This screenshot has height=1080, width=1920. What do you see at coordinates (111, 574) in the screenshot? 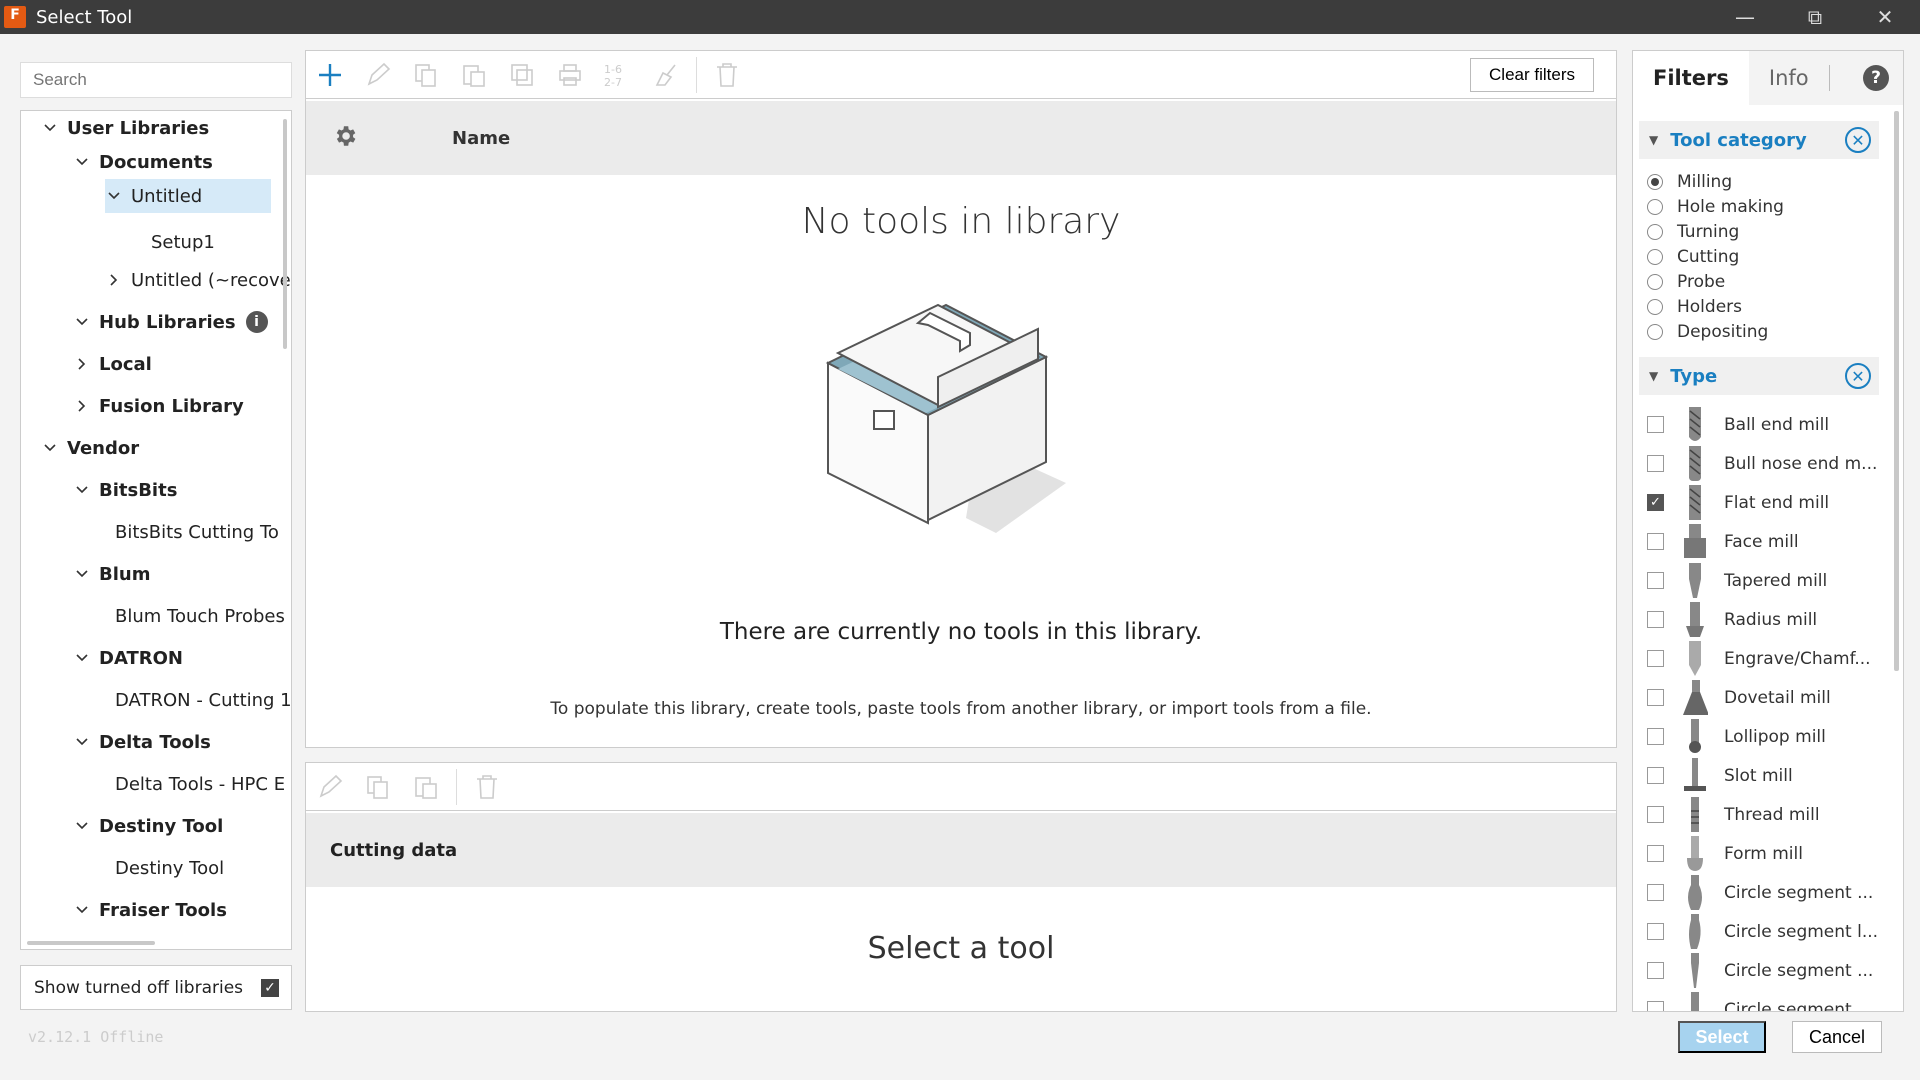
I see `tree-item-blum: Blum` at bounding box center [111, 574].